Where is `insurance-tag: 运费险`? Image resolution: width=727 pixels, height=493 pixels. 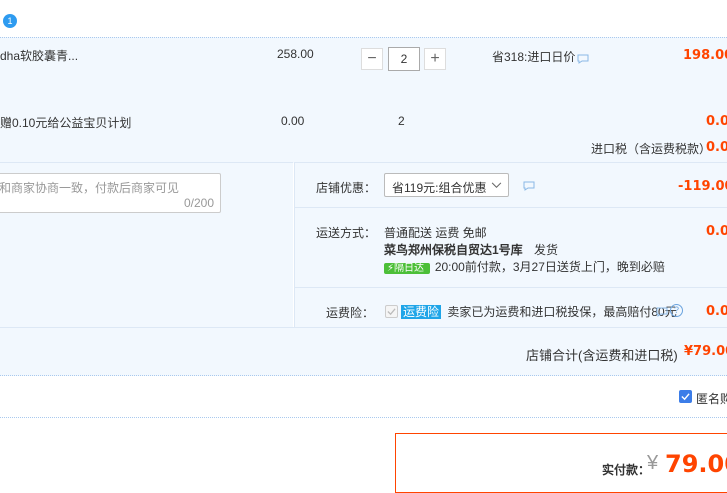
insurance-tag: 运费险 is located at coordinates (421, 312).